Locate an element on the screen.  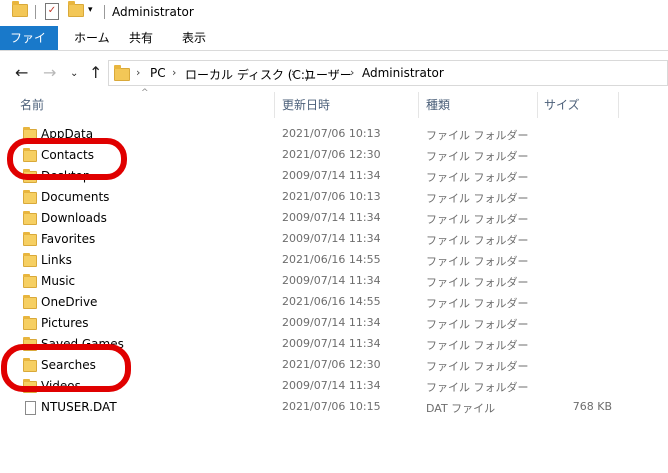
address-folder-icon is located at coordinates (122, 73).